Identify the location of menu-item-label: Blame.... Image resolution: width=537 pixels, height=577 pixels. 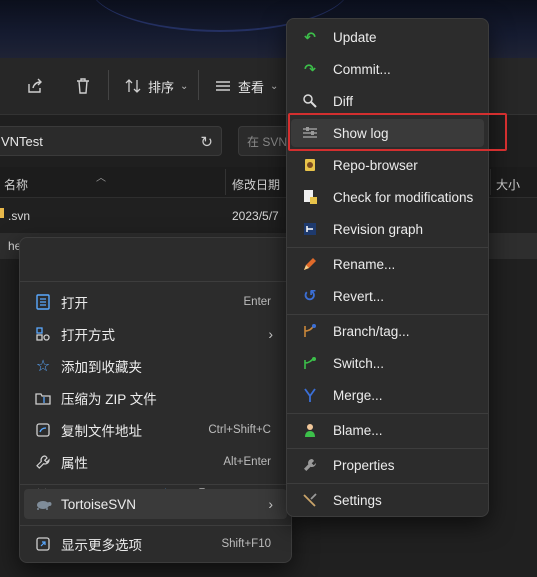
(358, 430).